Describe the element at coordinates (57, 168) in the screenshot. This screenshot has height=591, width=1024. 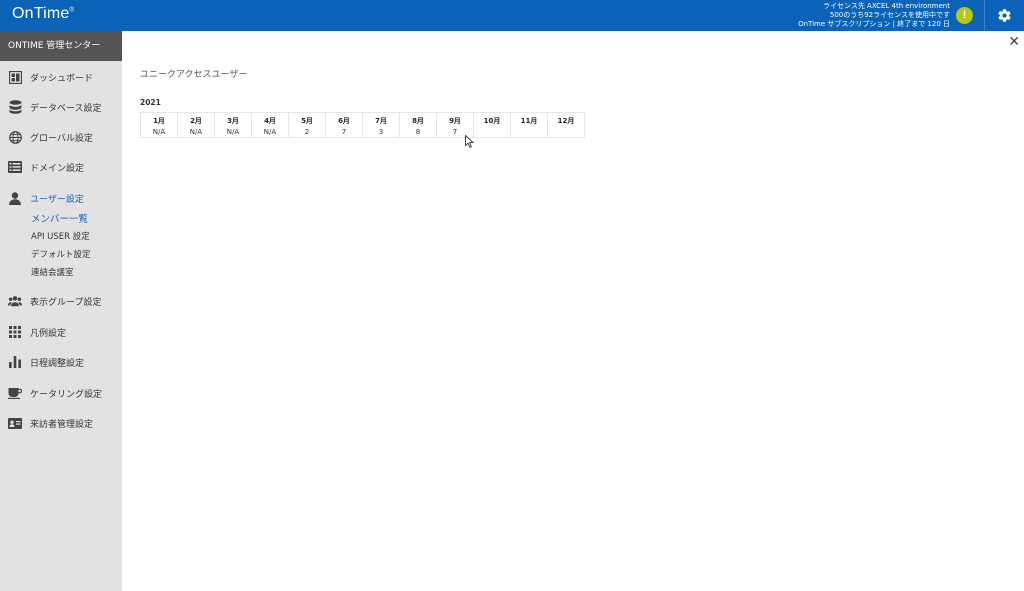
I see `sidebar-item-label: ドメイン設定` at that location.